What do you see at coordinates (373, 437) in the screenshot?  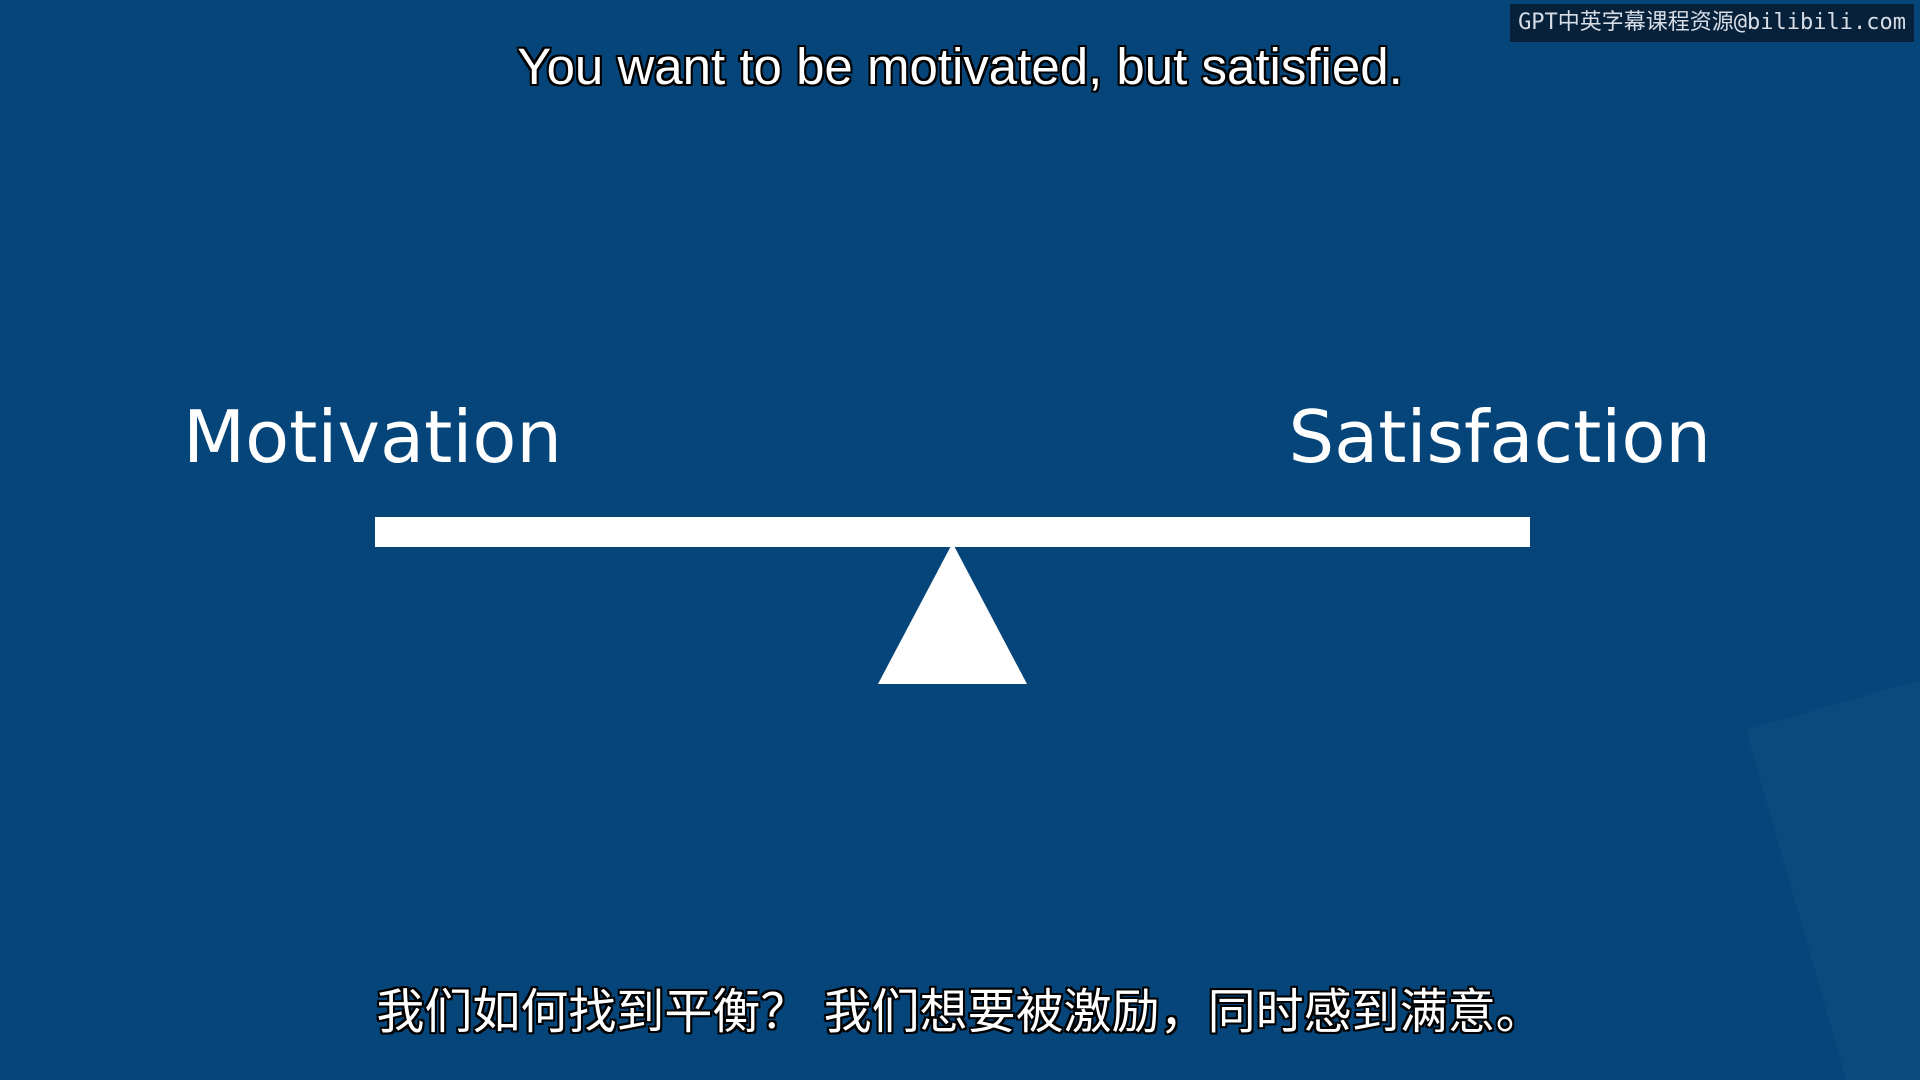 I see `motivation-label: Motivation` at bounding box center [373, 437].